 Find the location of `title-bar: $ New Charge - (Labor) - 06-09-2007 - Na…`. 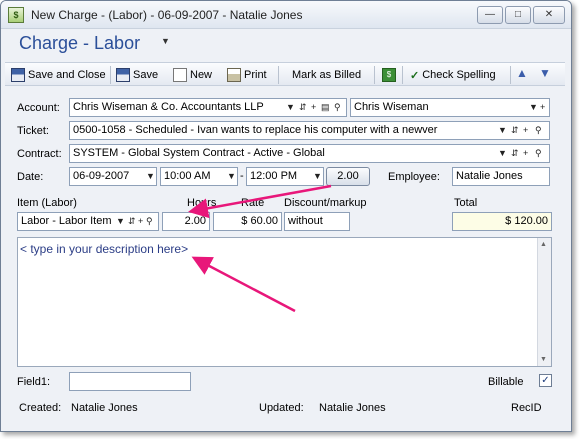

title-bar: $ New Charge - (Labor) - 06-09-2007 - Na… is located at coordinates (286, 15).